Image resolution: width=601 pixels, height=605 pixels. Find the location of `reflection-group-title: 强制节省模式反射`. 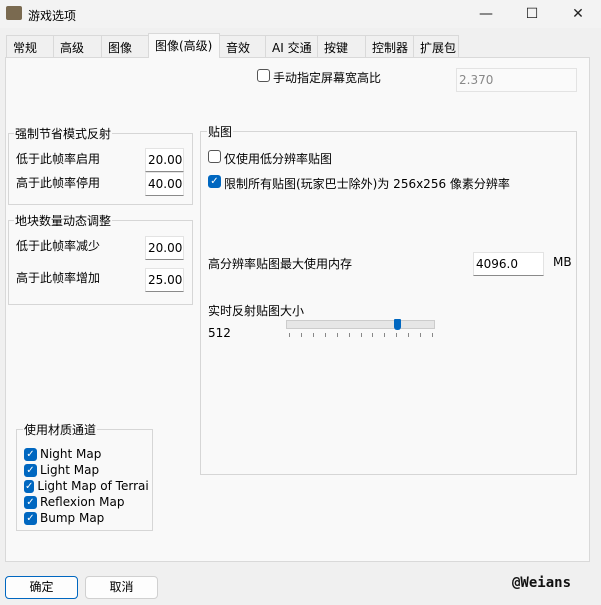

reflection-group-title: 强制节省模式反射 is located at coordinates (63, 133).